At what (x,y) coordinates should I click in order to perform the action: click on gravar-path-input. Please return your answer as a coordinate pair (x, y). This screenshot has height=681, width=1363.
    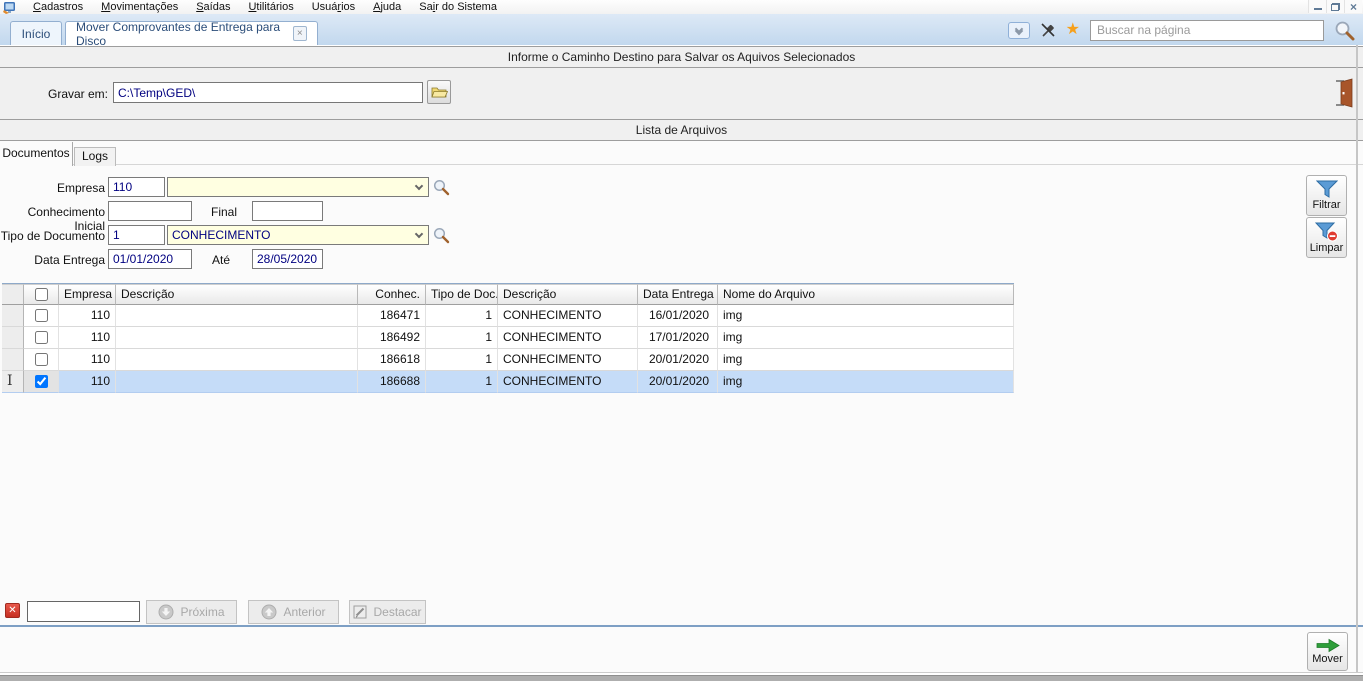
    Looking at the image, I should click on (268, 92).